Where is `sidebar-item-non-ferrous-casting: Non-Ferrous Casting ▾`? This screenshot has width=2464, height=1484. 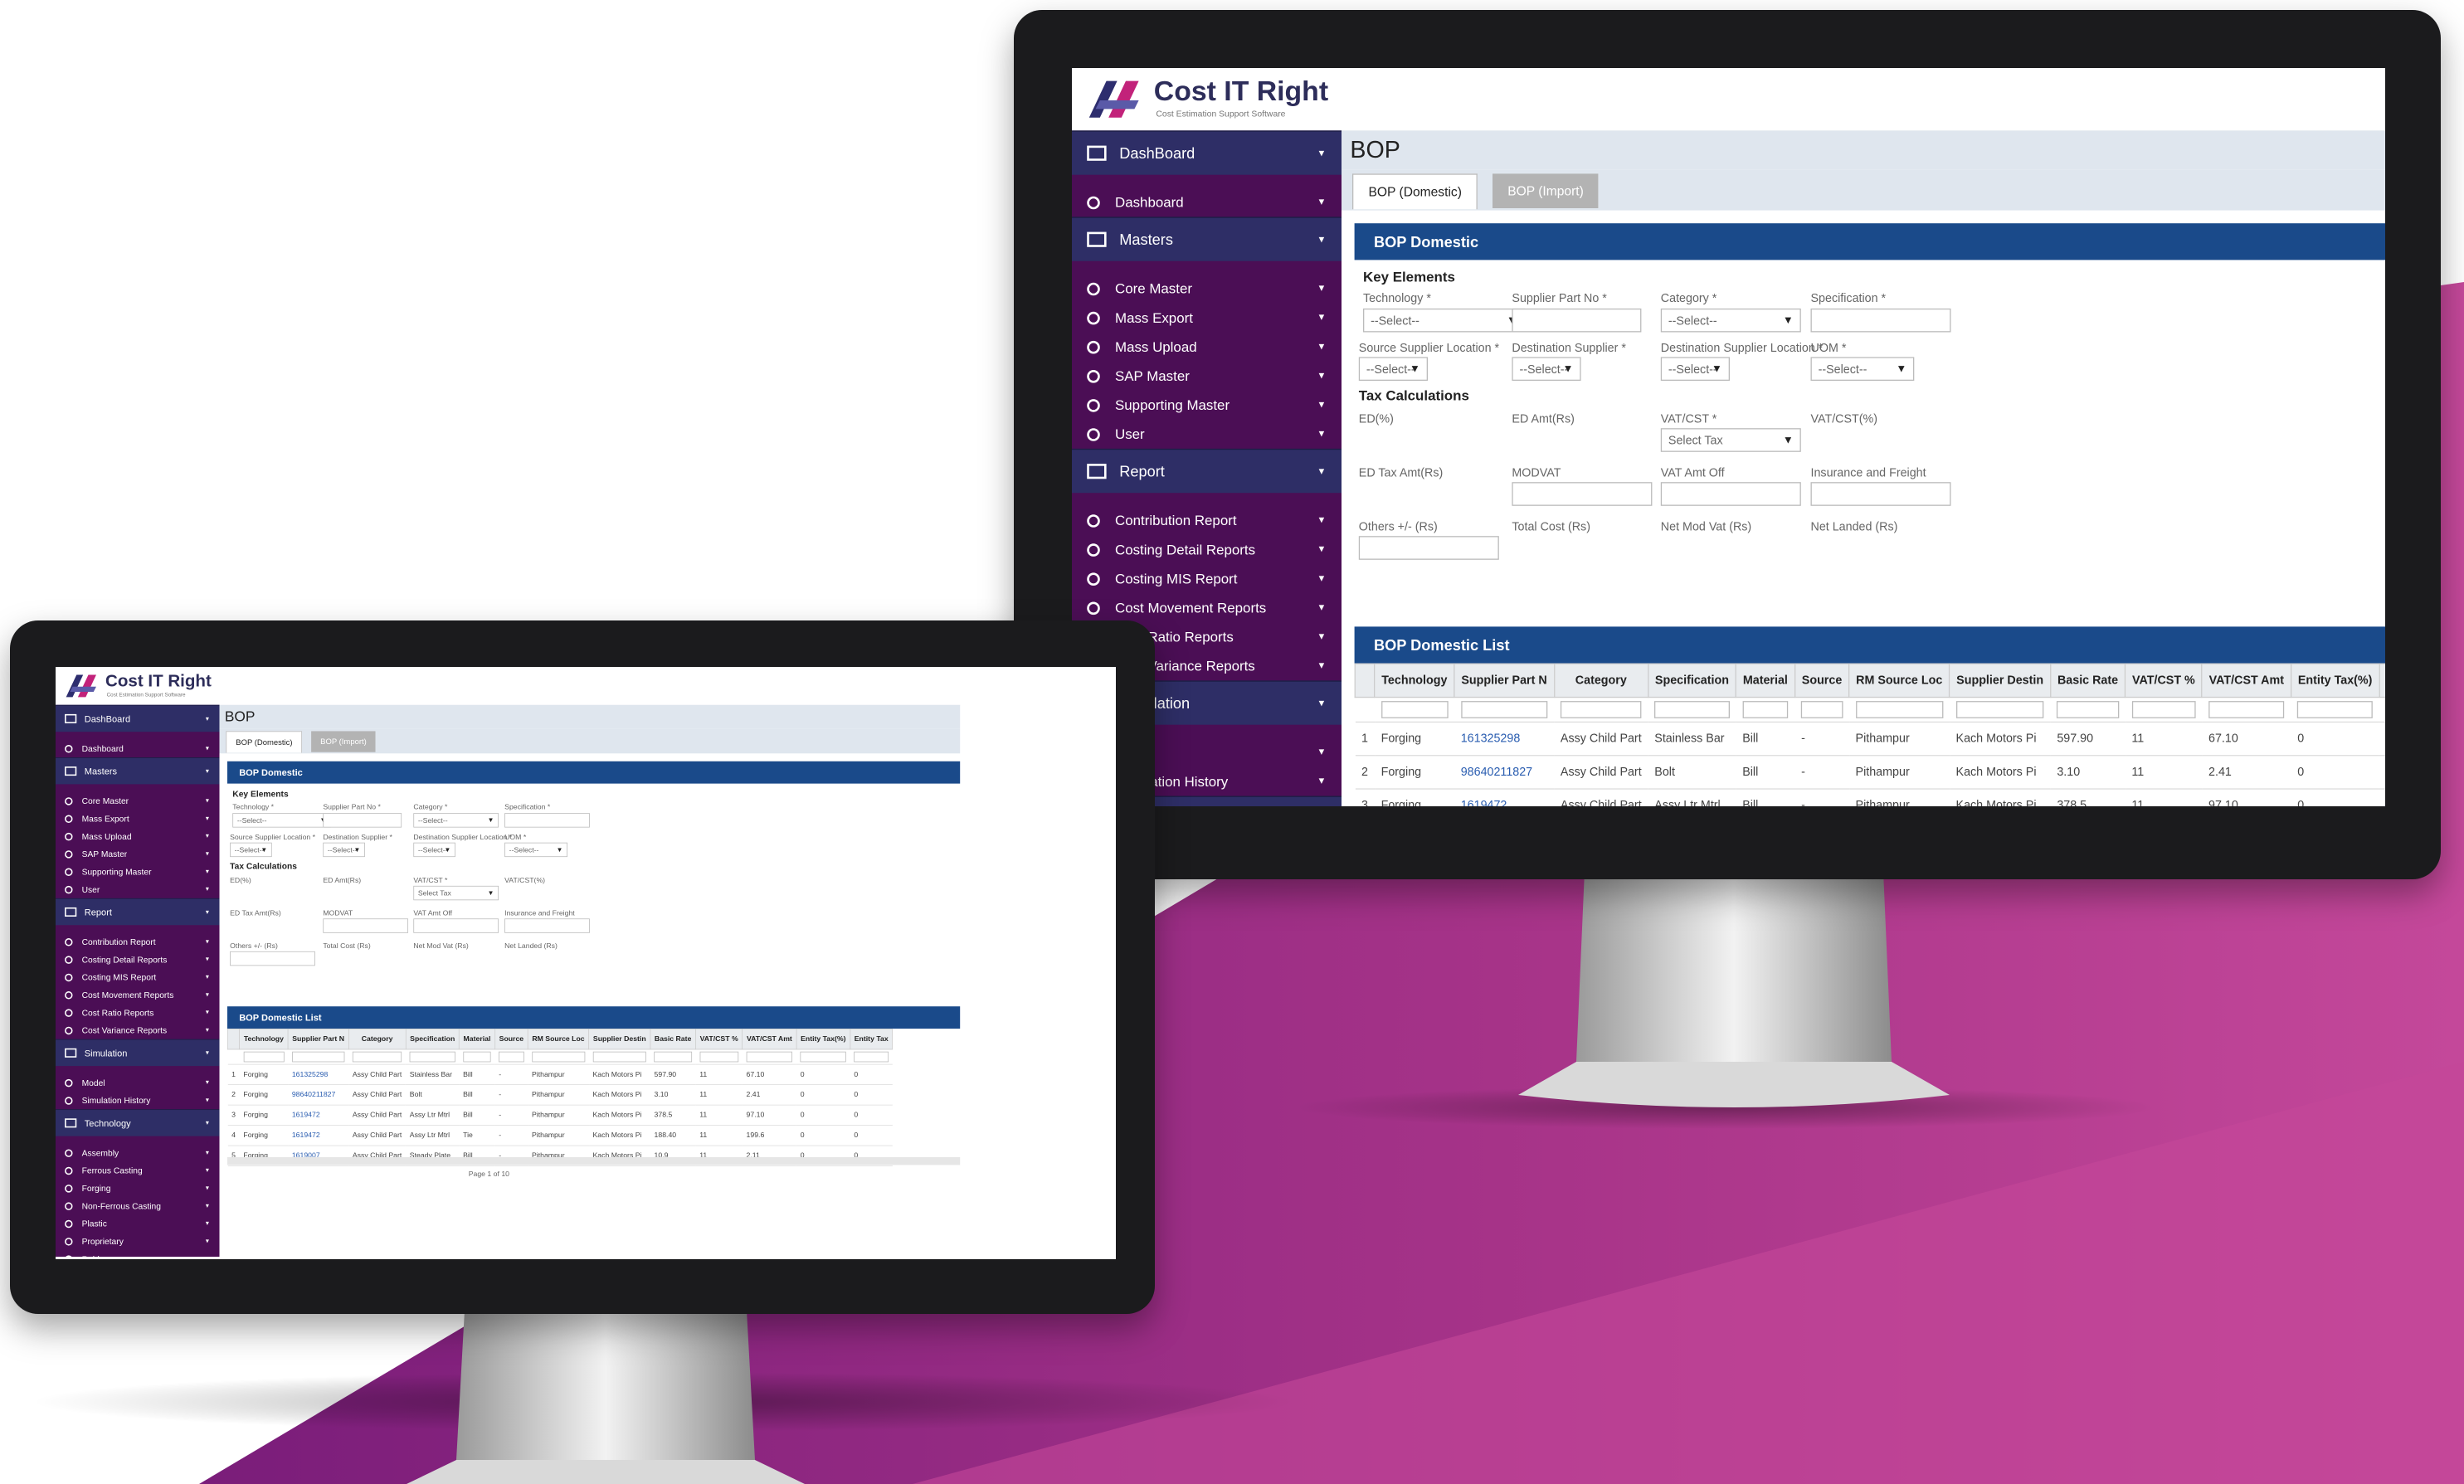
sidebar-item-non-ferrous-casting: Non-Ferrous Casting ▾ is located at coordinates (138, 1205).